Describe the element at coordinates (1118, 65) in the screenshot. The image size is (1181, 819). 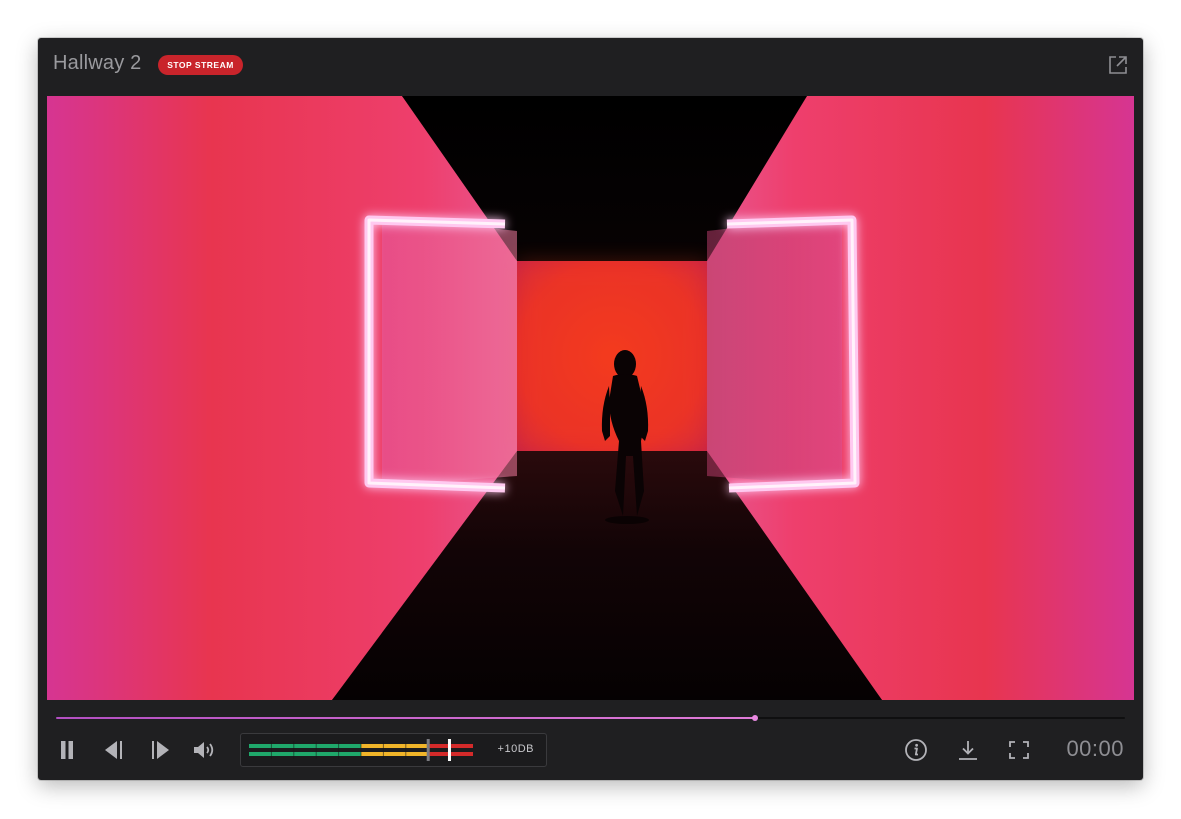
I see `external-link-icon` at that location.